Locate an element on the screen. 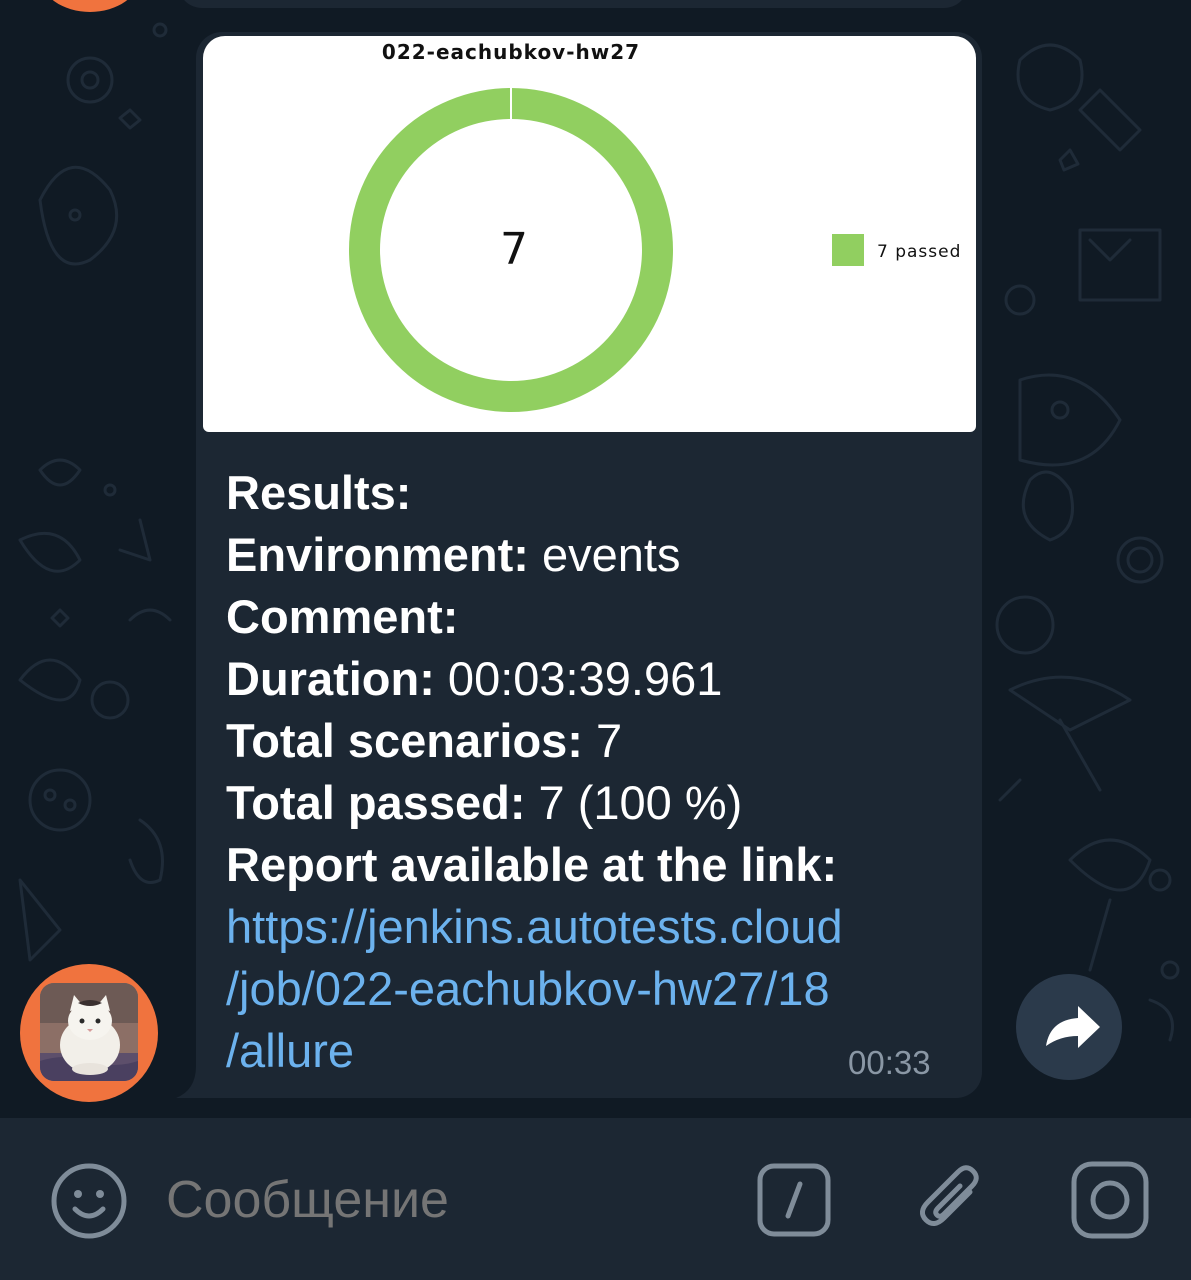 The height and width of the screenshot is (1280, 1191). cat-photo-avatar-icon is located at coordinates (89, 1032).